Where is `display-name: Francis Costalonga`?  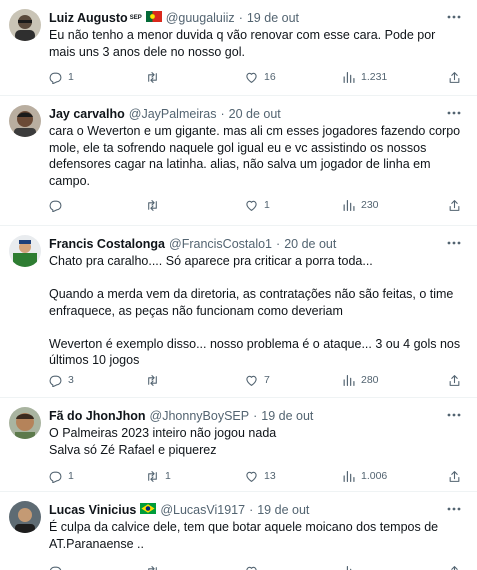 display-name: Francis Costalonga is located at coordinates (107, 244).